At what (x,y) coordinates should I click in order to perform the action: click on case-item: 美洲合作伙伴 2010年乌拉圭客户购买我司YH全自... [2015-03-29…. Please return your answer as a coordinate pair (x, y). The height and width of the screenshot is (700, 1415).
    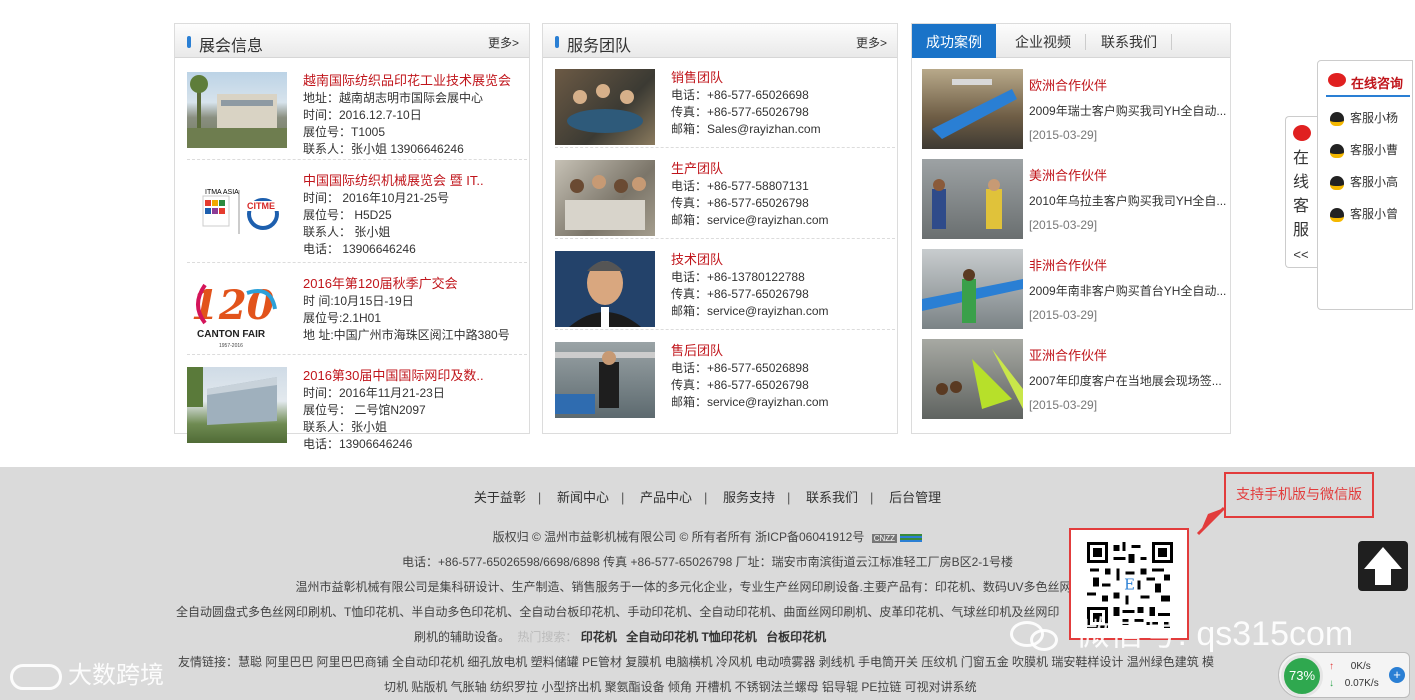
    Looking at the image, I should click on (1077, 200).